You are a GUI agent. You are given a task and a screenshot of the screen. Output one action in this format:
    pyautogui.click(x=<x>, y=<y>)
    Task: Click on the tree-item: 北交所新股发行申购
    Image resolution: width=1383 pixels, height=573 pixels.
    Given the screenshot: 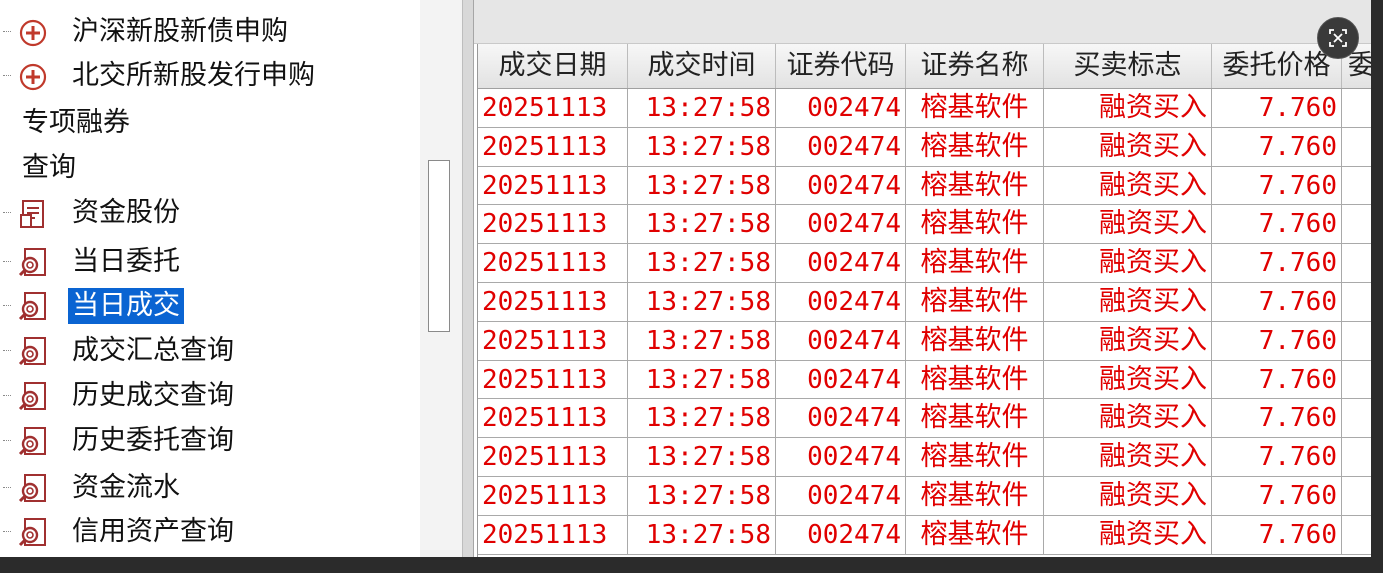 What is the action you would take?
    pyautogui.click(x=210, y=76)
    